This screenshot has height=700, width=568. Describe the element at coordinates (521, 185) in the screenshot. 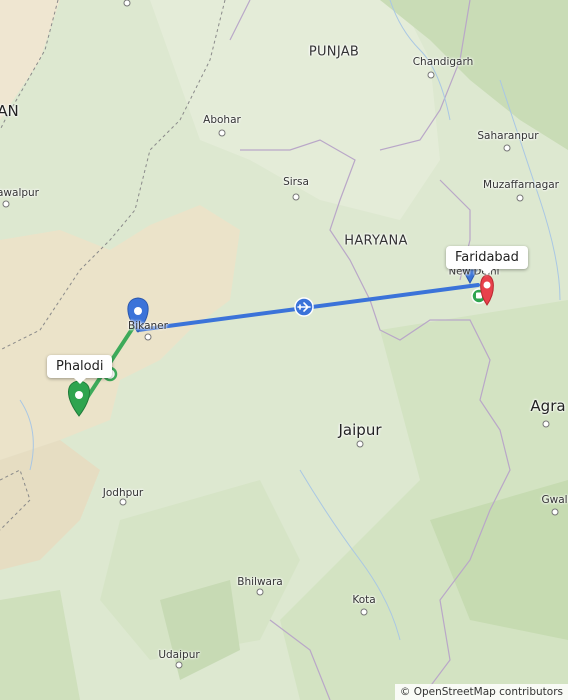

I see `label-muzaffarnagar: Muzaffarnagar` at that location.